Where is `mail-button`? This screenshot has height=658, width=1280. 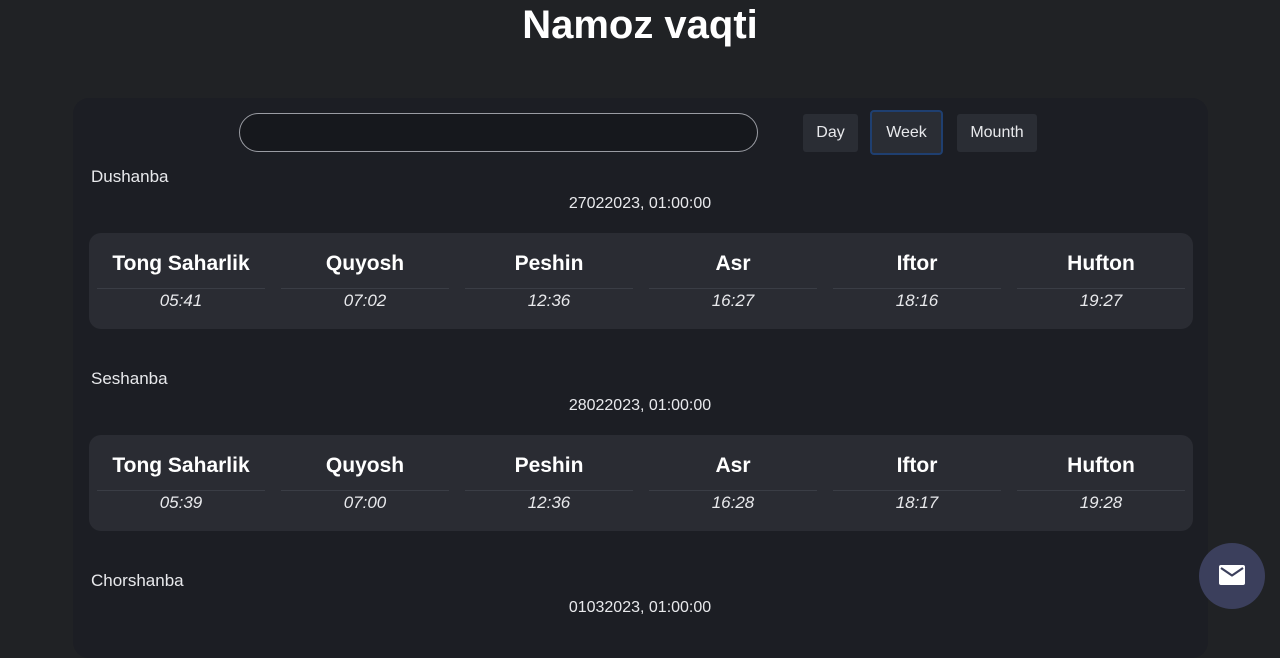 mail-button is located at coordinates (1232, 576).